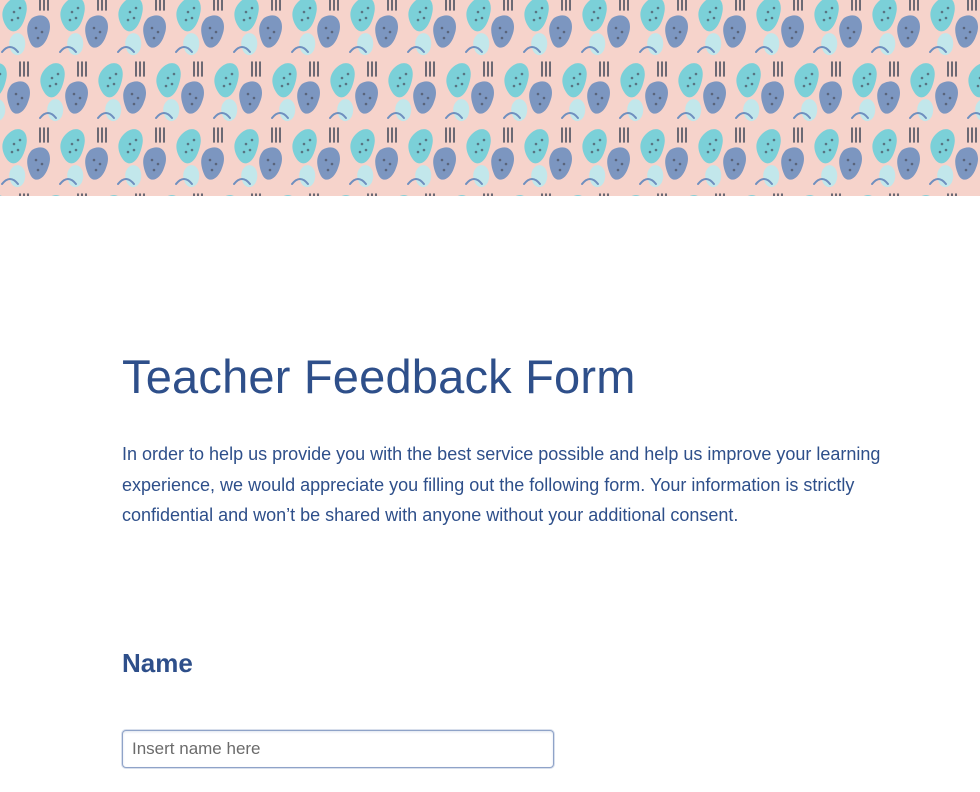  Describe the element at coordinates (157, 663) in the screenshot. I see `name-field-label: Name` at that location.